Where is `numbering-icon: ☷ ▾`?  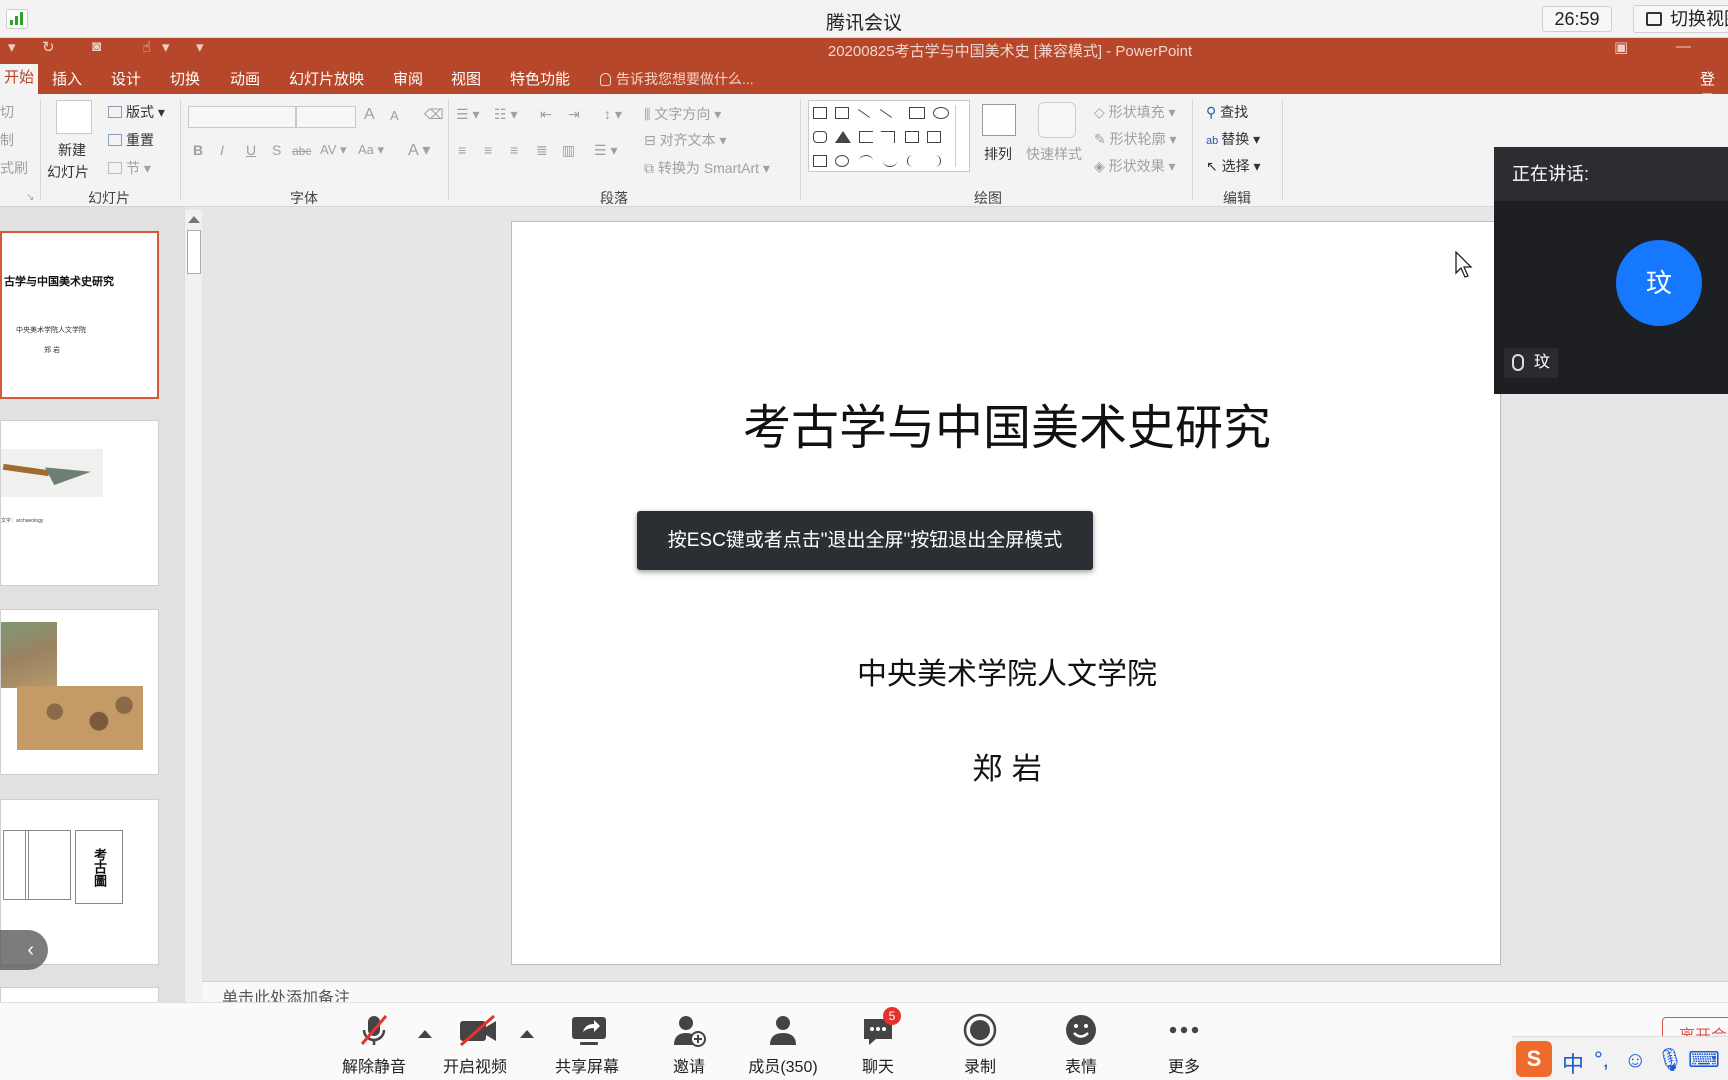
numbering-icon: ☷ ▾ is located at coordinates (505, 114).